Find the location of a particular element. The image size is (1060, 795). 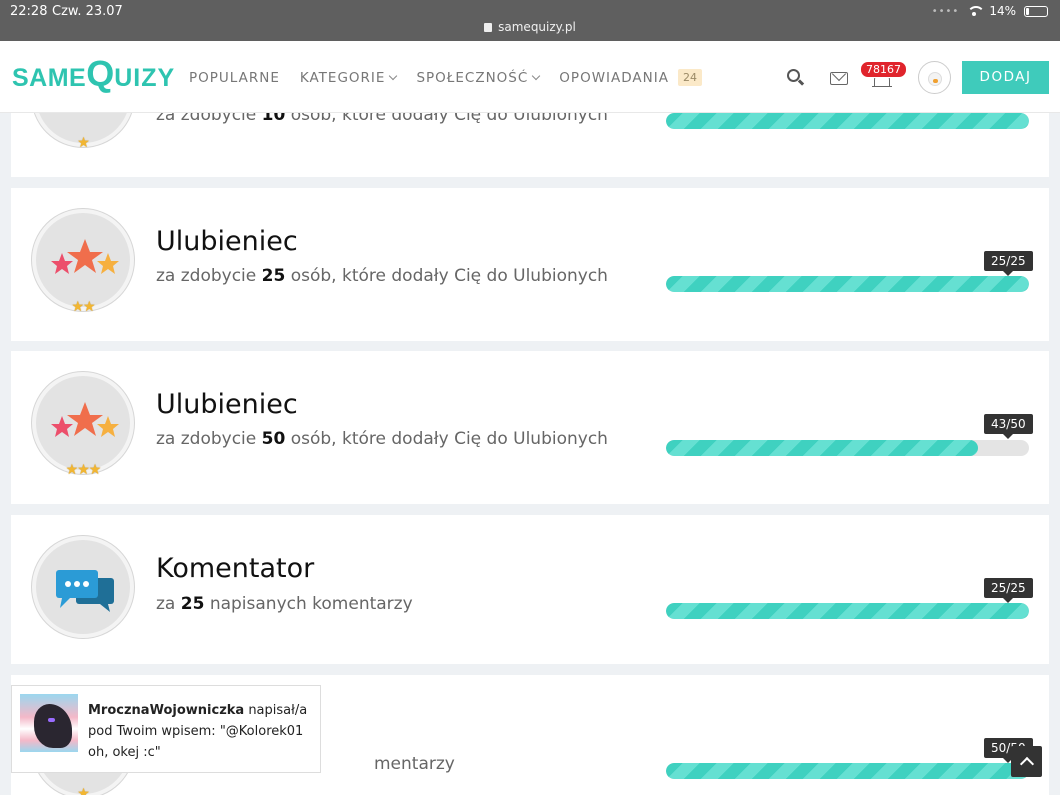

desc-prefix: za is located at coordinates (166, 604).